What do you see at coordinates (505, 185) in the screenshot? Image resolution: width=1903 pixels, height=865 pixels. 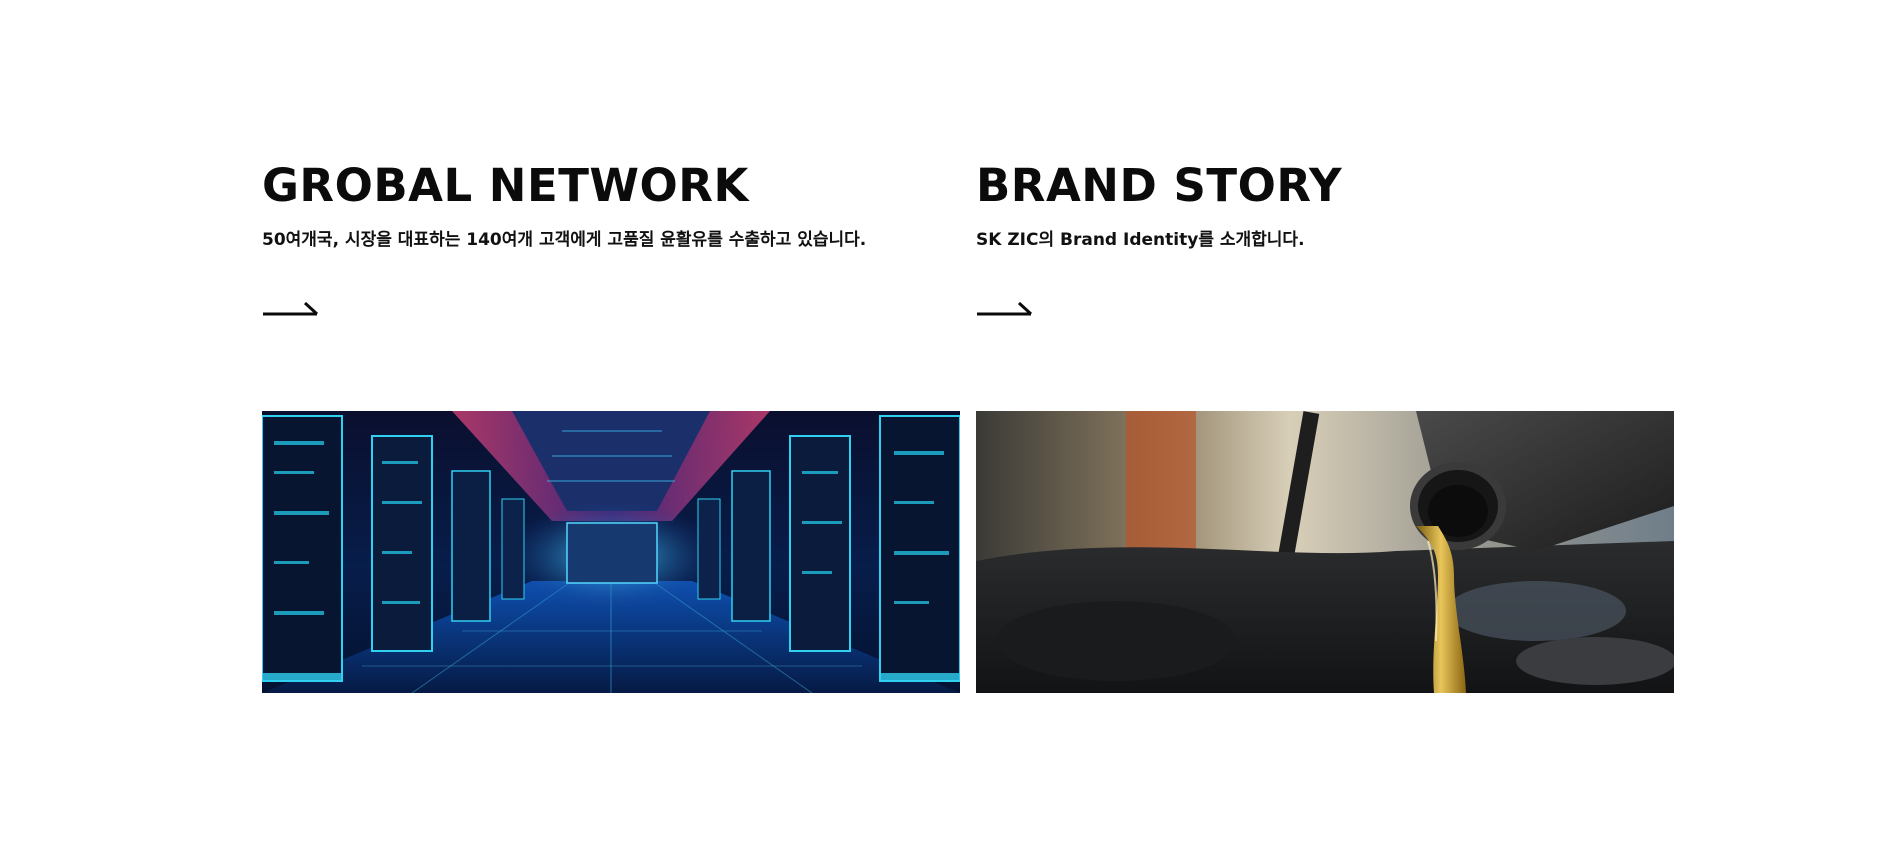 I see `card-title: GROBAL NETWORK` at bounding box center [505, 185].